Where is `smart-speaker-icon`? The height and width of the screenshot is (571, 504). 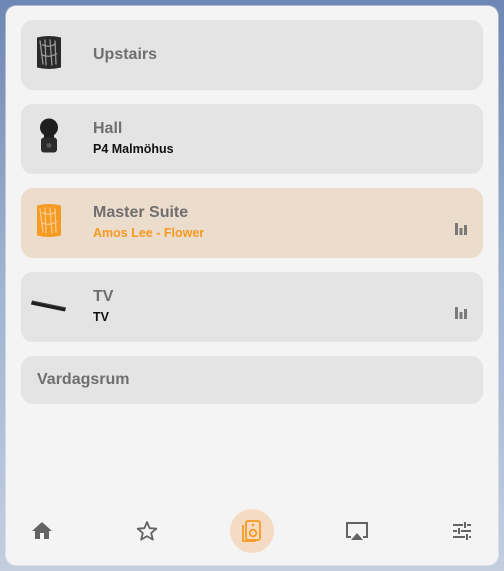 smart-speaker-icon is located at coordinates (49, 139).